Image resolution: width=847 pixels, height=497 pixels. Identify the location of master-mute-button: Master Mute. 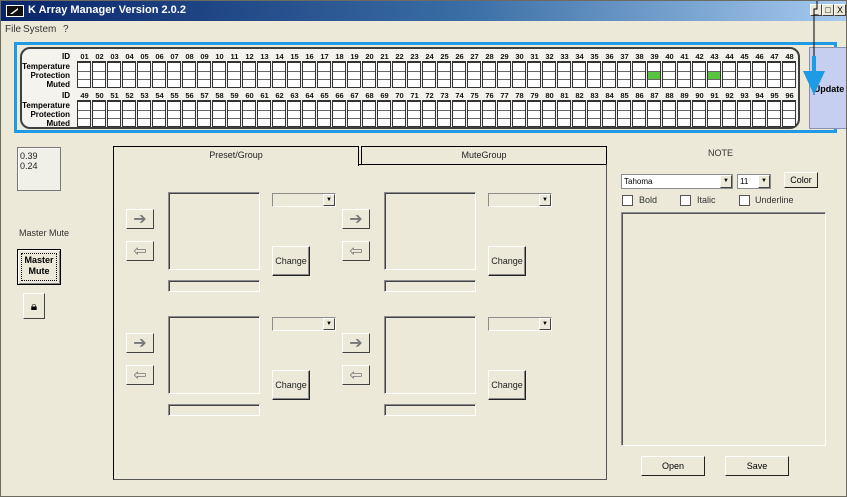
(39, 267).